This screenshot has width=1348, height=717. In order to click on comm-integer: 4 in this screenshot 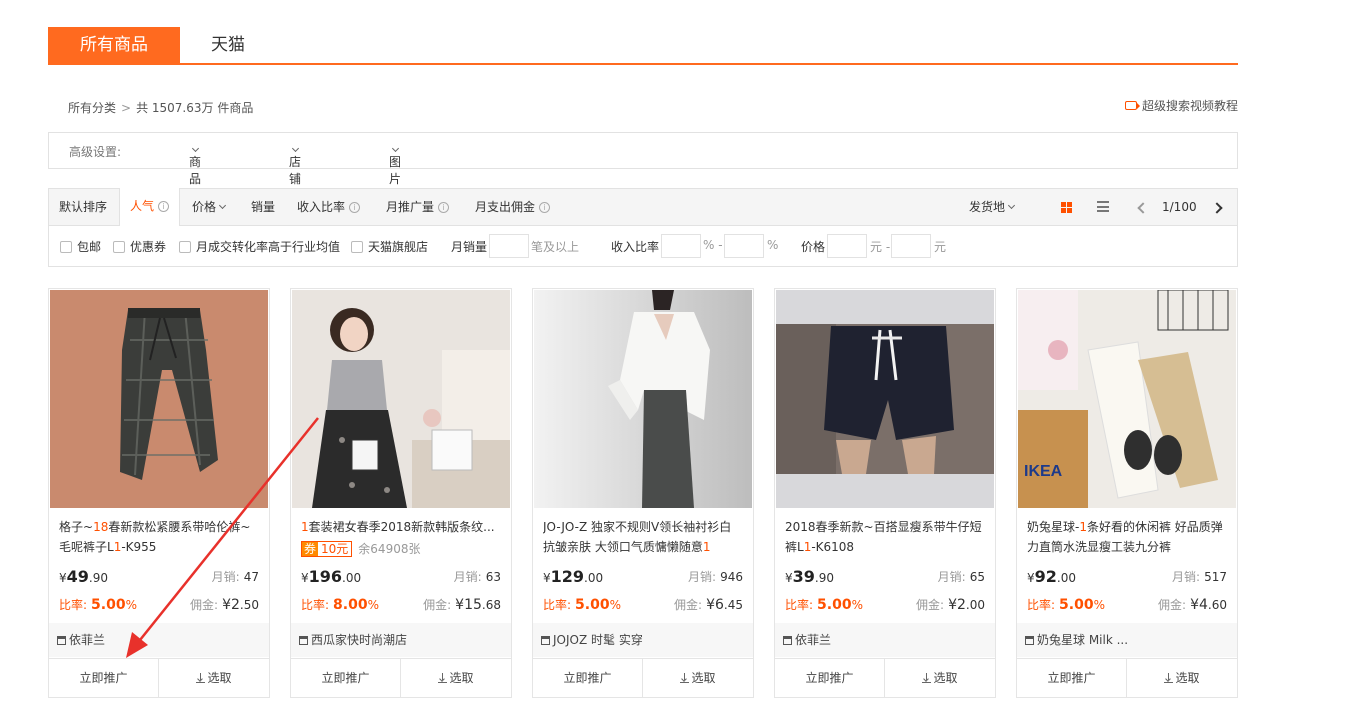, I will do `click(1203, 605)`.